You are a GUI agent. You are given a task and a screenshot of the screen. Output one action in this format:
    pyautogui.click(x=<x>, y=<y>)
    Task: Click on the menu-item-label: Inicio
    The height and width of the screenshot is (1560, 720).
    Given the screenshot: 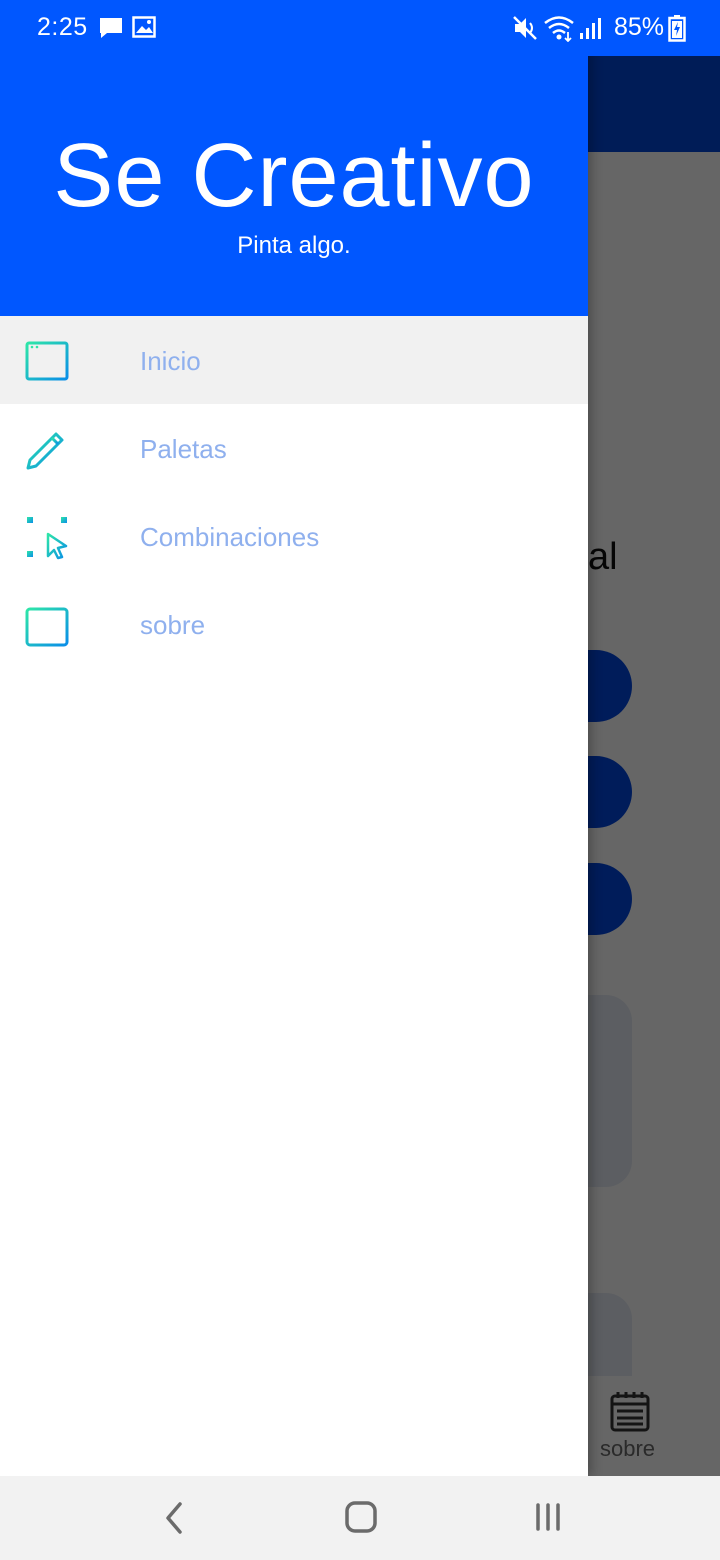 What is the action you would take?
    pyautogui.click(x=170, y=361)
    